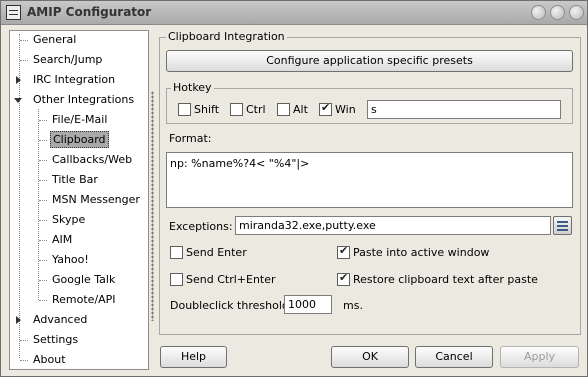 Image resolution: width=588 pixels, height=377 pixels. What do you see at coordinates (369, 180) in the screenshot?
I see `format-textarea: np: %name%?4< "%4"|>` at bounding box center [369, 180].